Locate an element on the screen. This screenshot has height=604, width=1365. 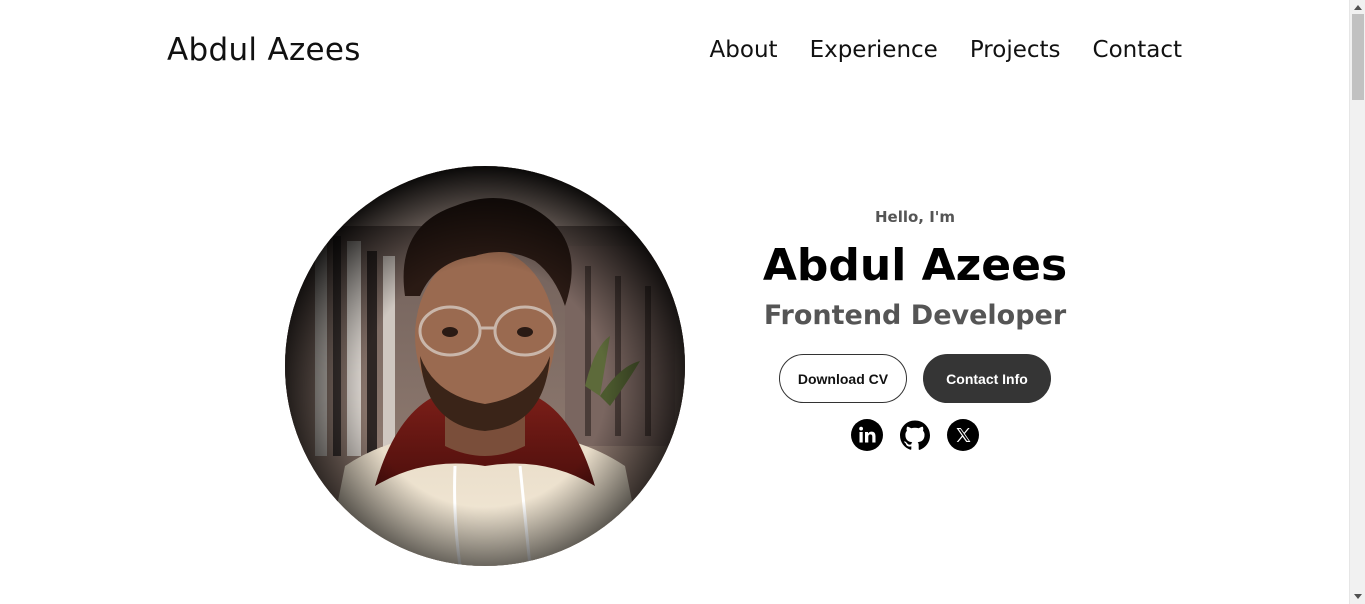
nav-link-projects: Projects is located at coordinates (1015, 50).